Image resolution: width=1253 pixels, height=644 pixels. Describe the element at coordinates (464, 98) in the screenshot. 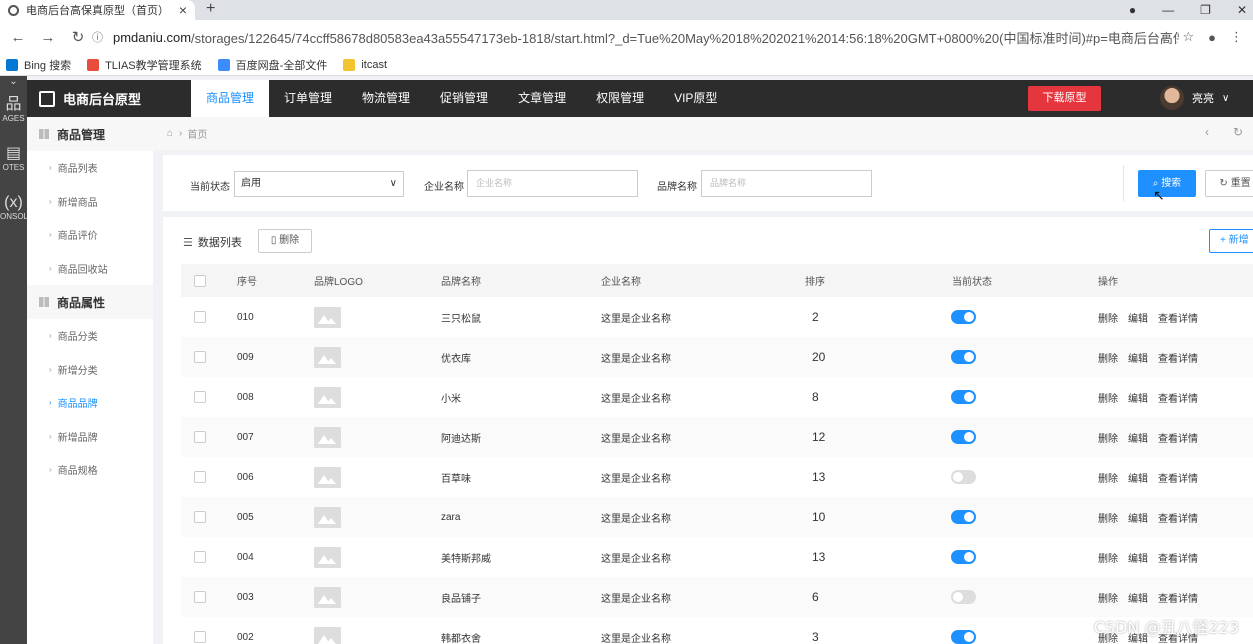

I see `nav-promotion: 促销管理` at that location.